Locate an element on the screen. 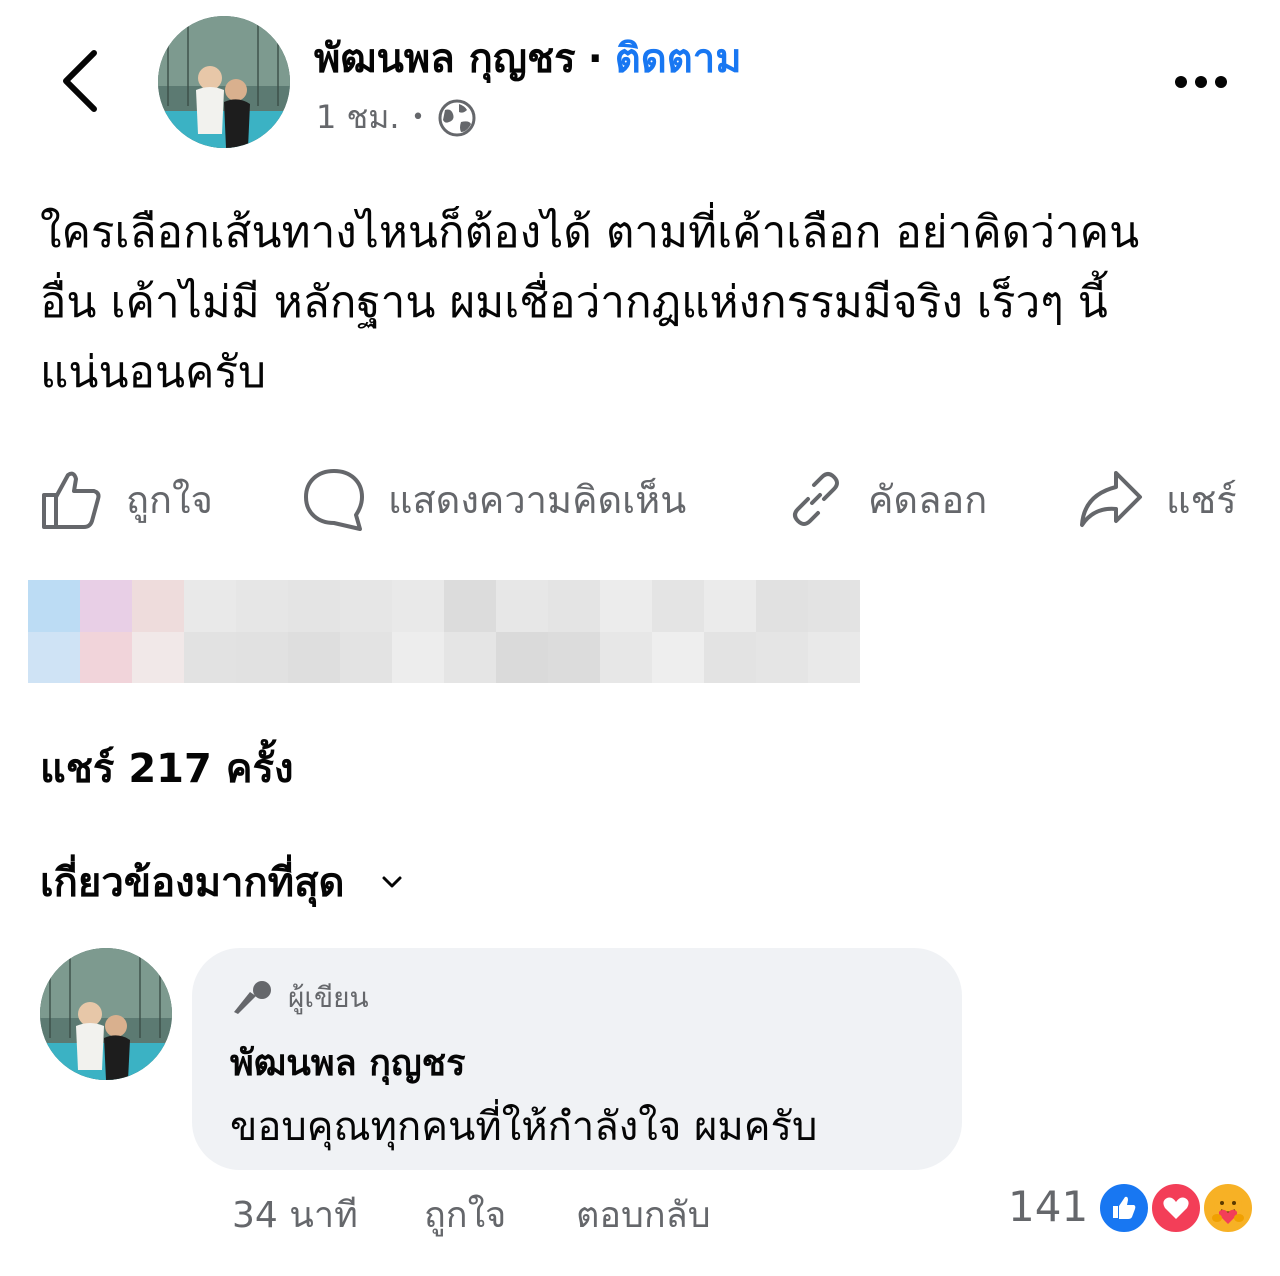  thumbs-up-icon is located at coordinates (71, 500).